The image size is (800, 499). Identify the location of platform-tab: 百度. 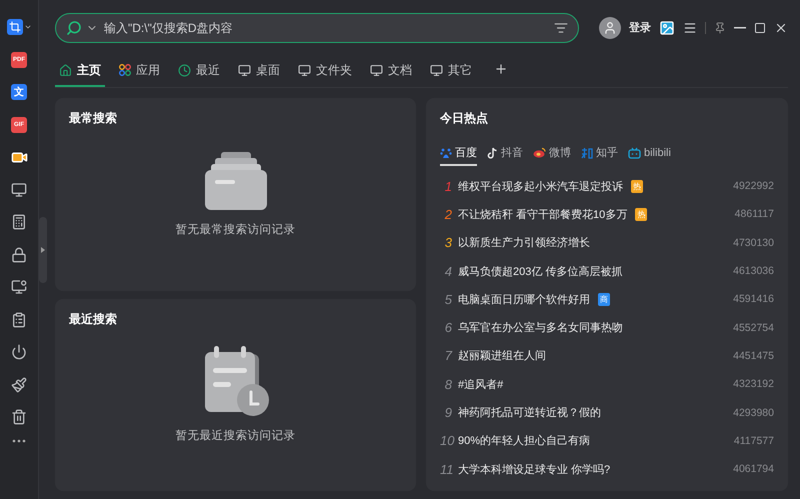
(458, 155).